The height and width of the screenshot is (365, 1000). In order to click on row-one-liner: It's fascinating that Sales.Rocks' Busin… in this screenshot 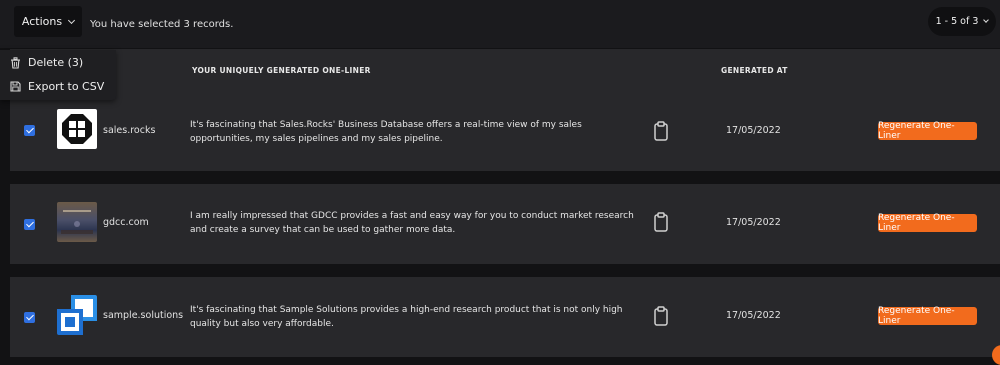, I will do `click(386, 132)`.